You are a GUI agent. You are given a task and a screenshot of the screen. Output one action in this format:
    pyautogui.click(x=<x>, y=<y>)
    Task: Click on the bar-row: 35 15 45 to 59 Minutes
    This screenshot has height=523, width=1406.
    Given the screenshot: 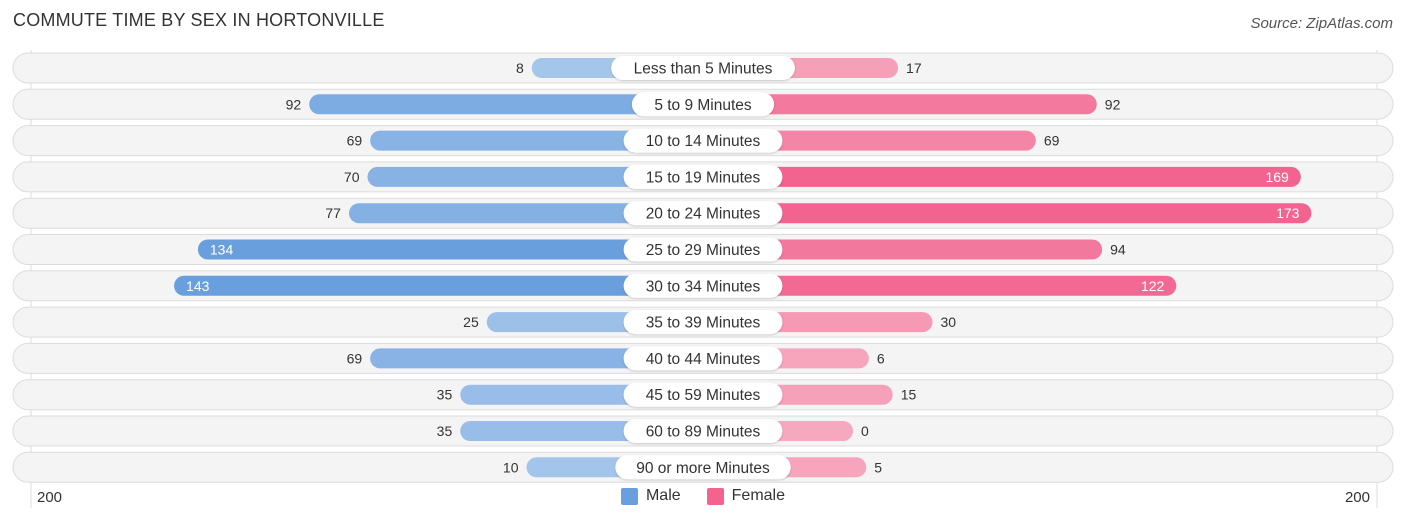 What is the action you would take?
    pyautogui.click(x=703, y=395)
    